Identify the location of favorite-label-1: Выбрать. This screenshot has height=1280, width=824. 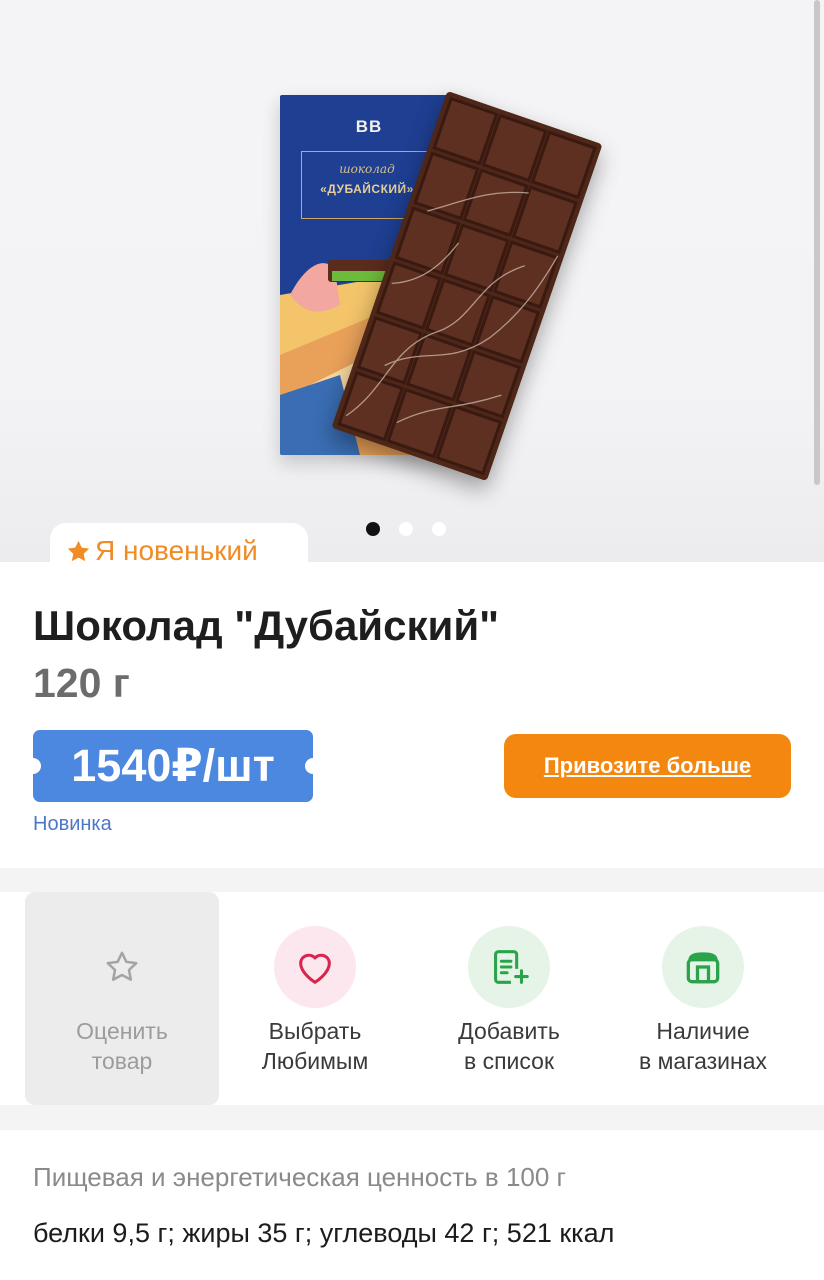
(315, 1031).